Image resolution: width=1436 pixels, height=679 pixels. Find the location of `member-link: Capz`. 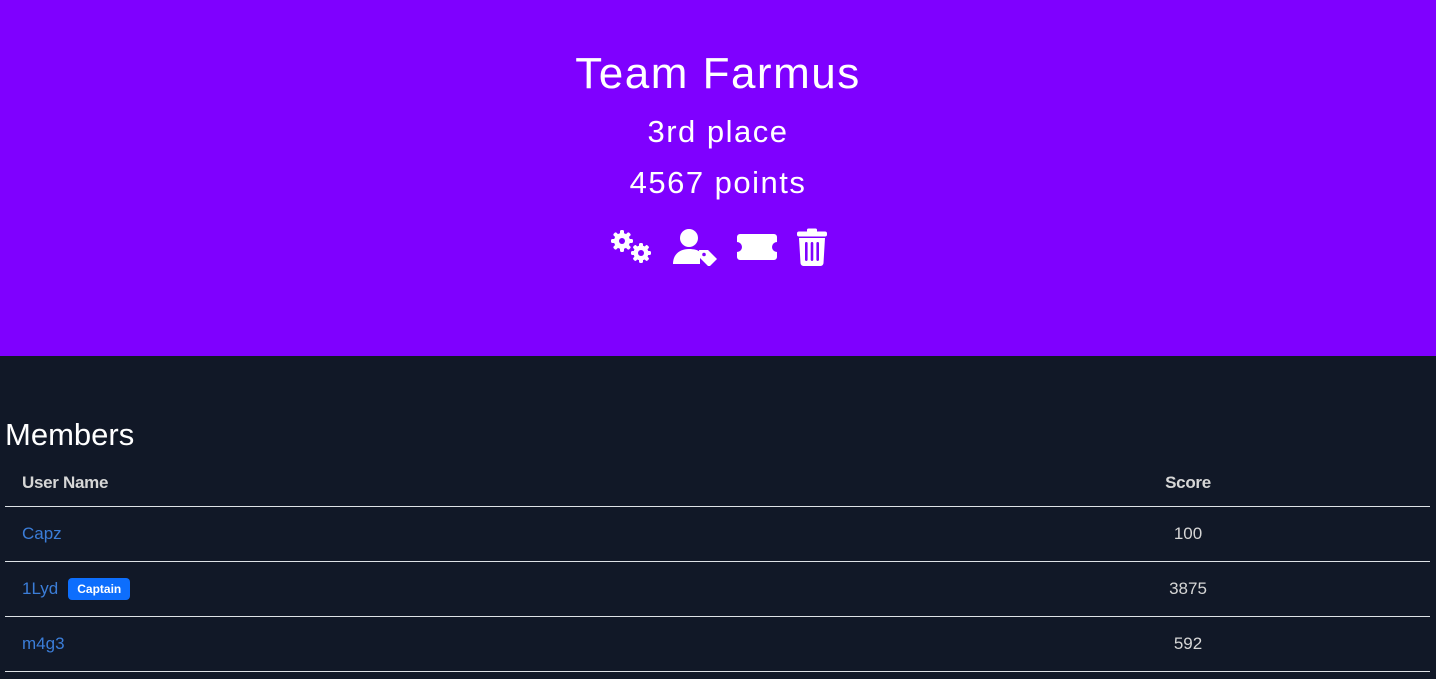

member-link: Capz is located at coordinates (42, 533).